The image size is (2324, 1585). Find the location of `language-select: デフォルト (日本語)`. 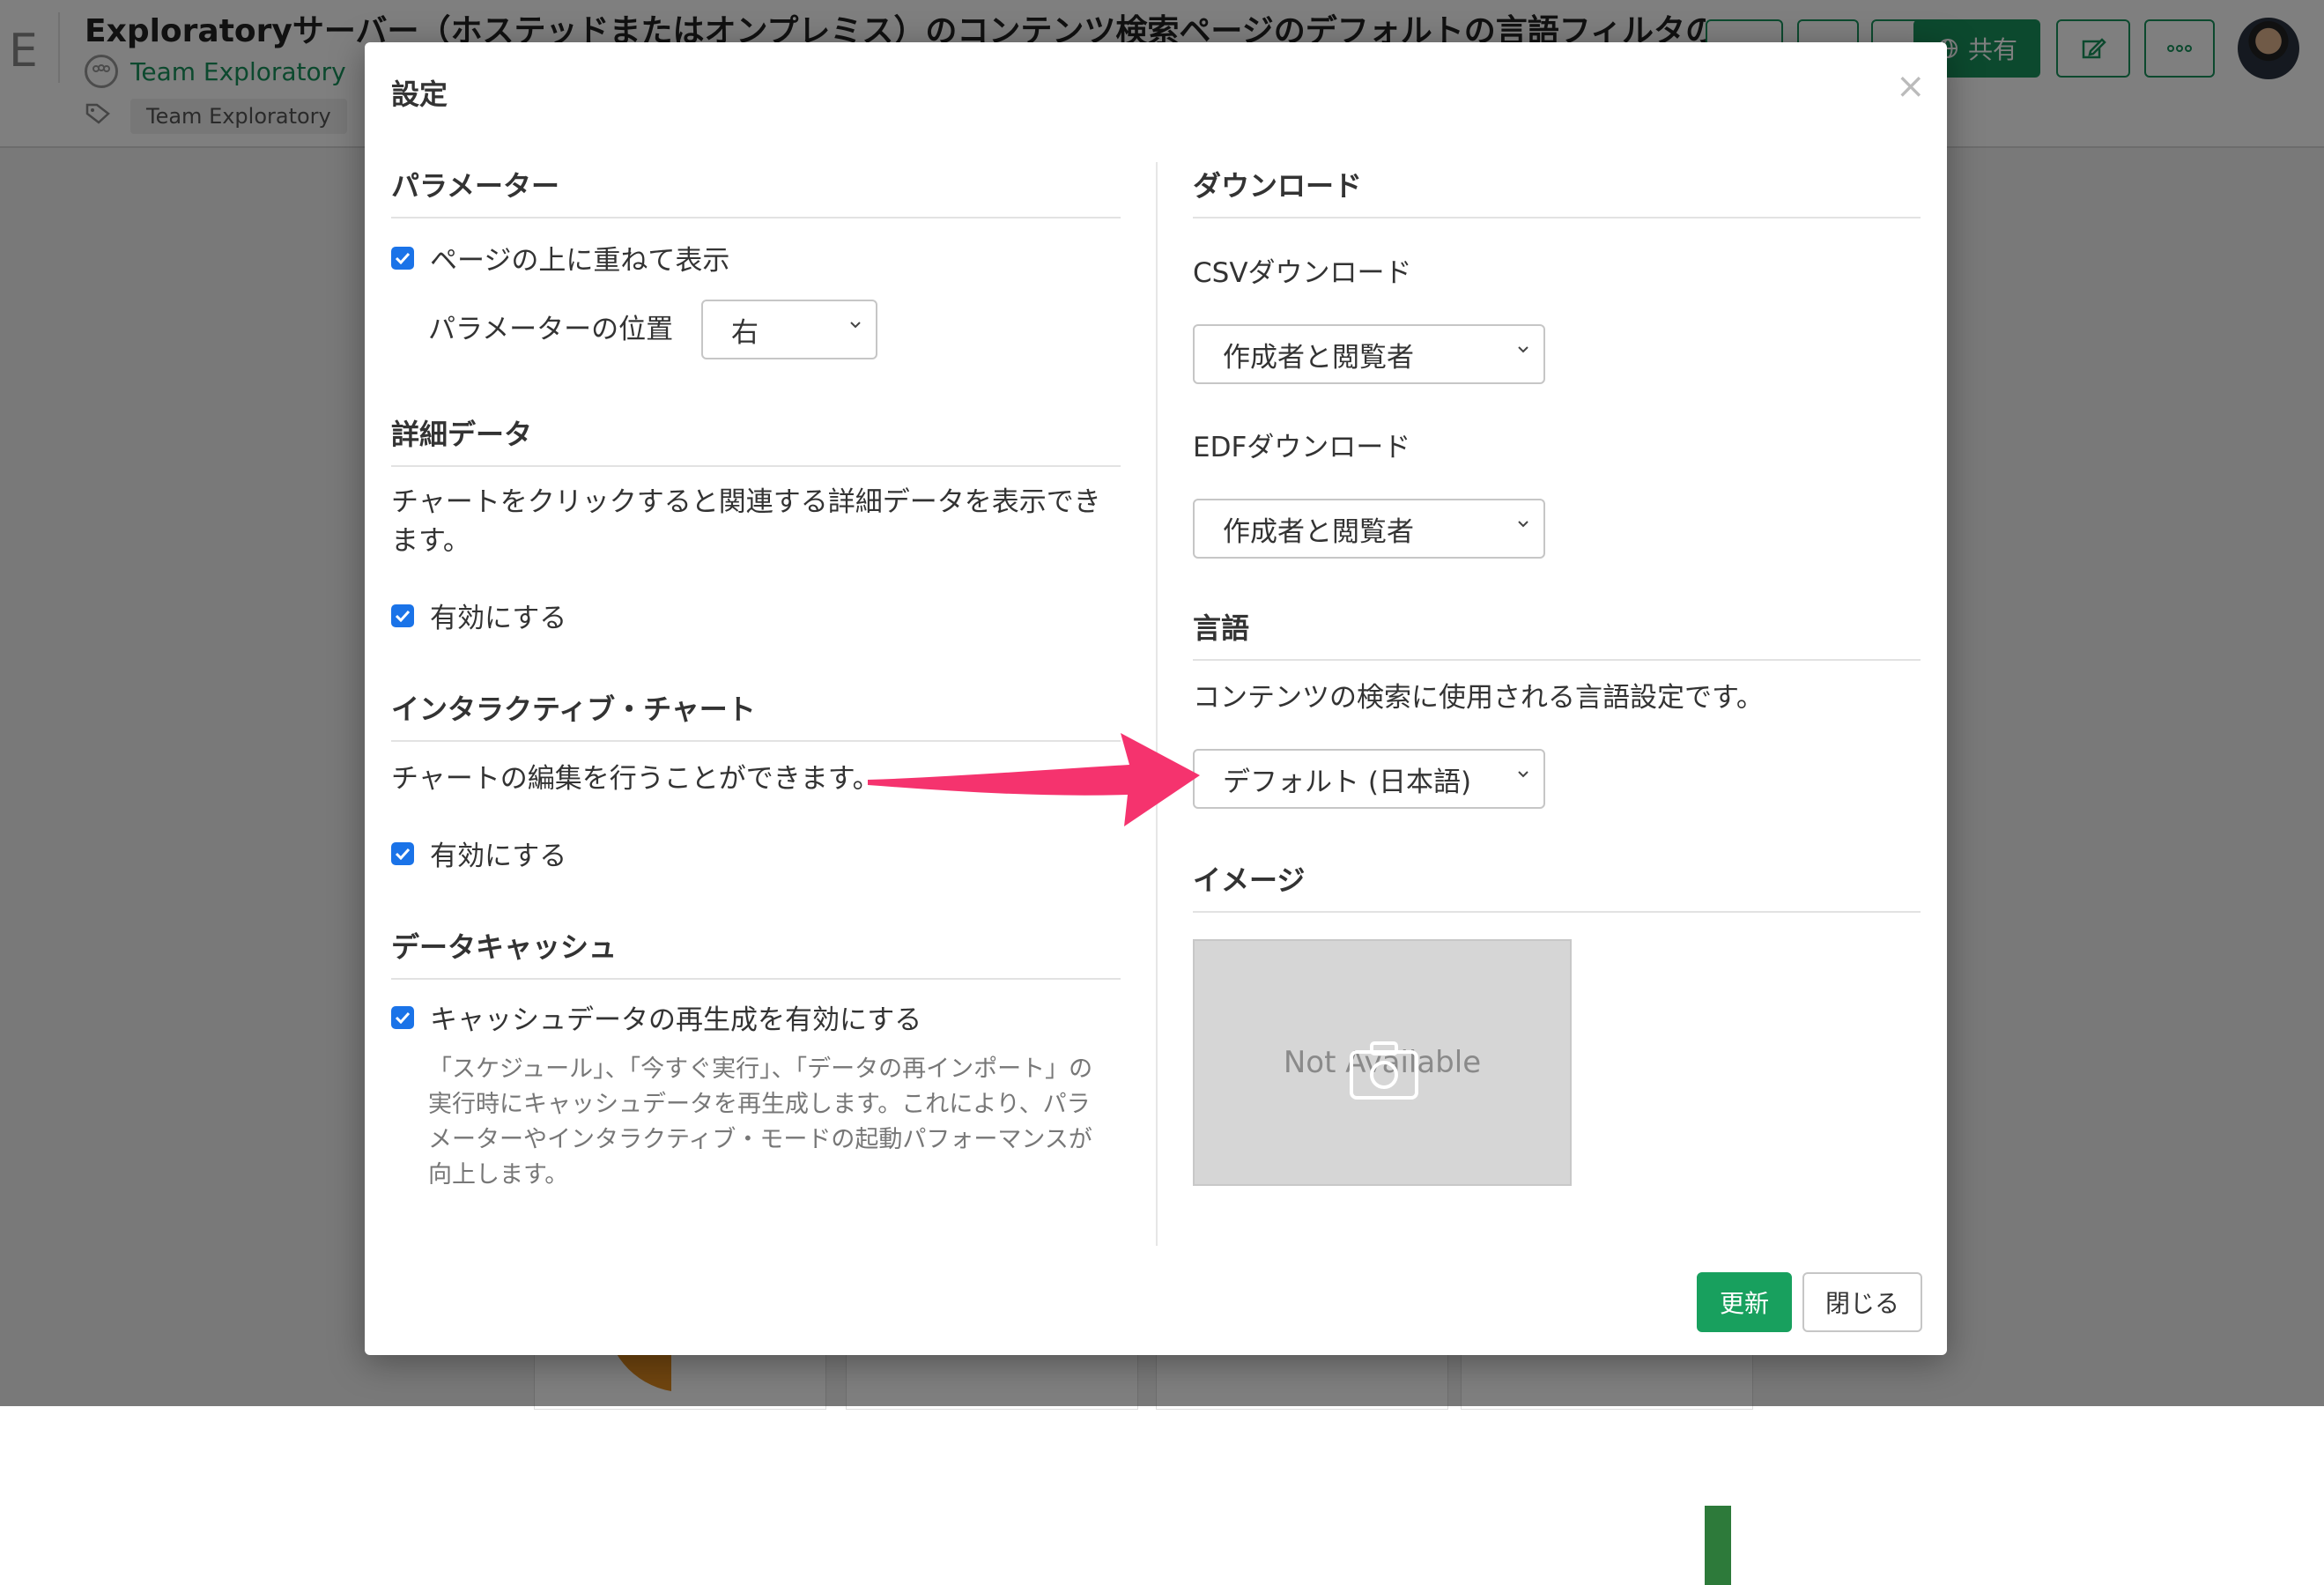

language-select: デフォルト (日本語) is located at coordinates (1369, 779).